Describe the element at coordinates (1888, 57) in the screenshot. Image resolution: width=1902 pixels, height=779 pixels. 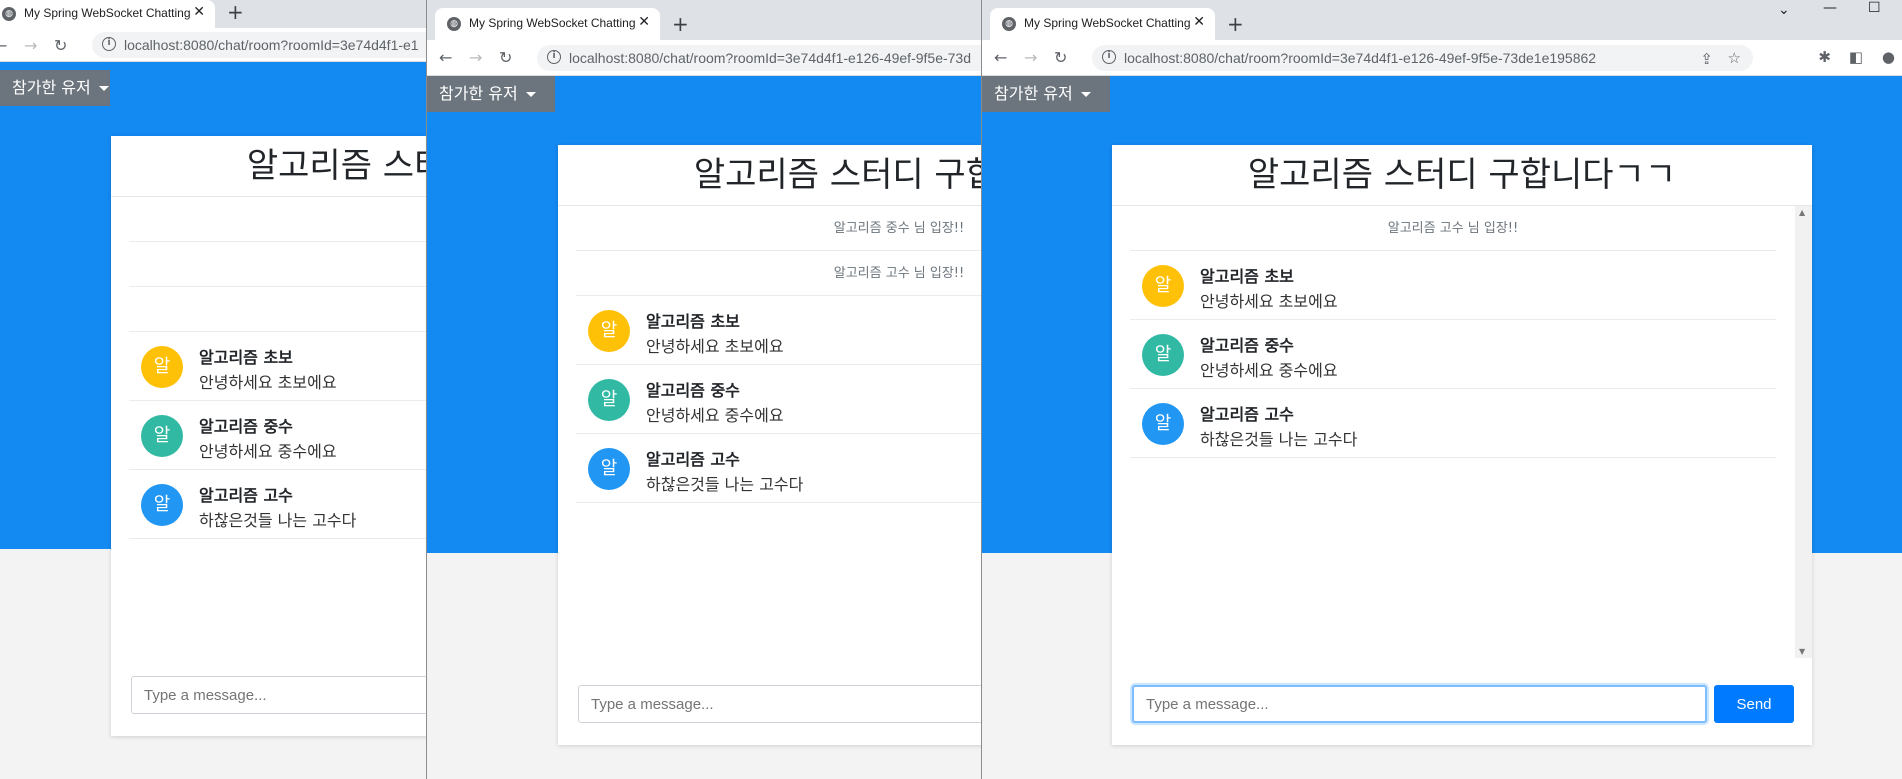
I see `profile-avatar-icon: ●` at that location.